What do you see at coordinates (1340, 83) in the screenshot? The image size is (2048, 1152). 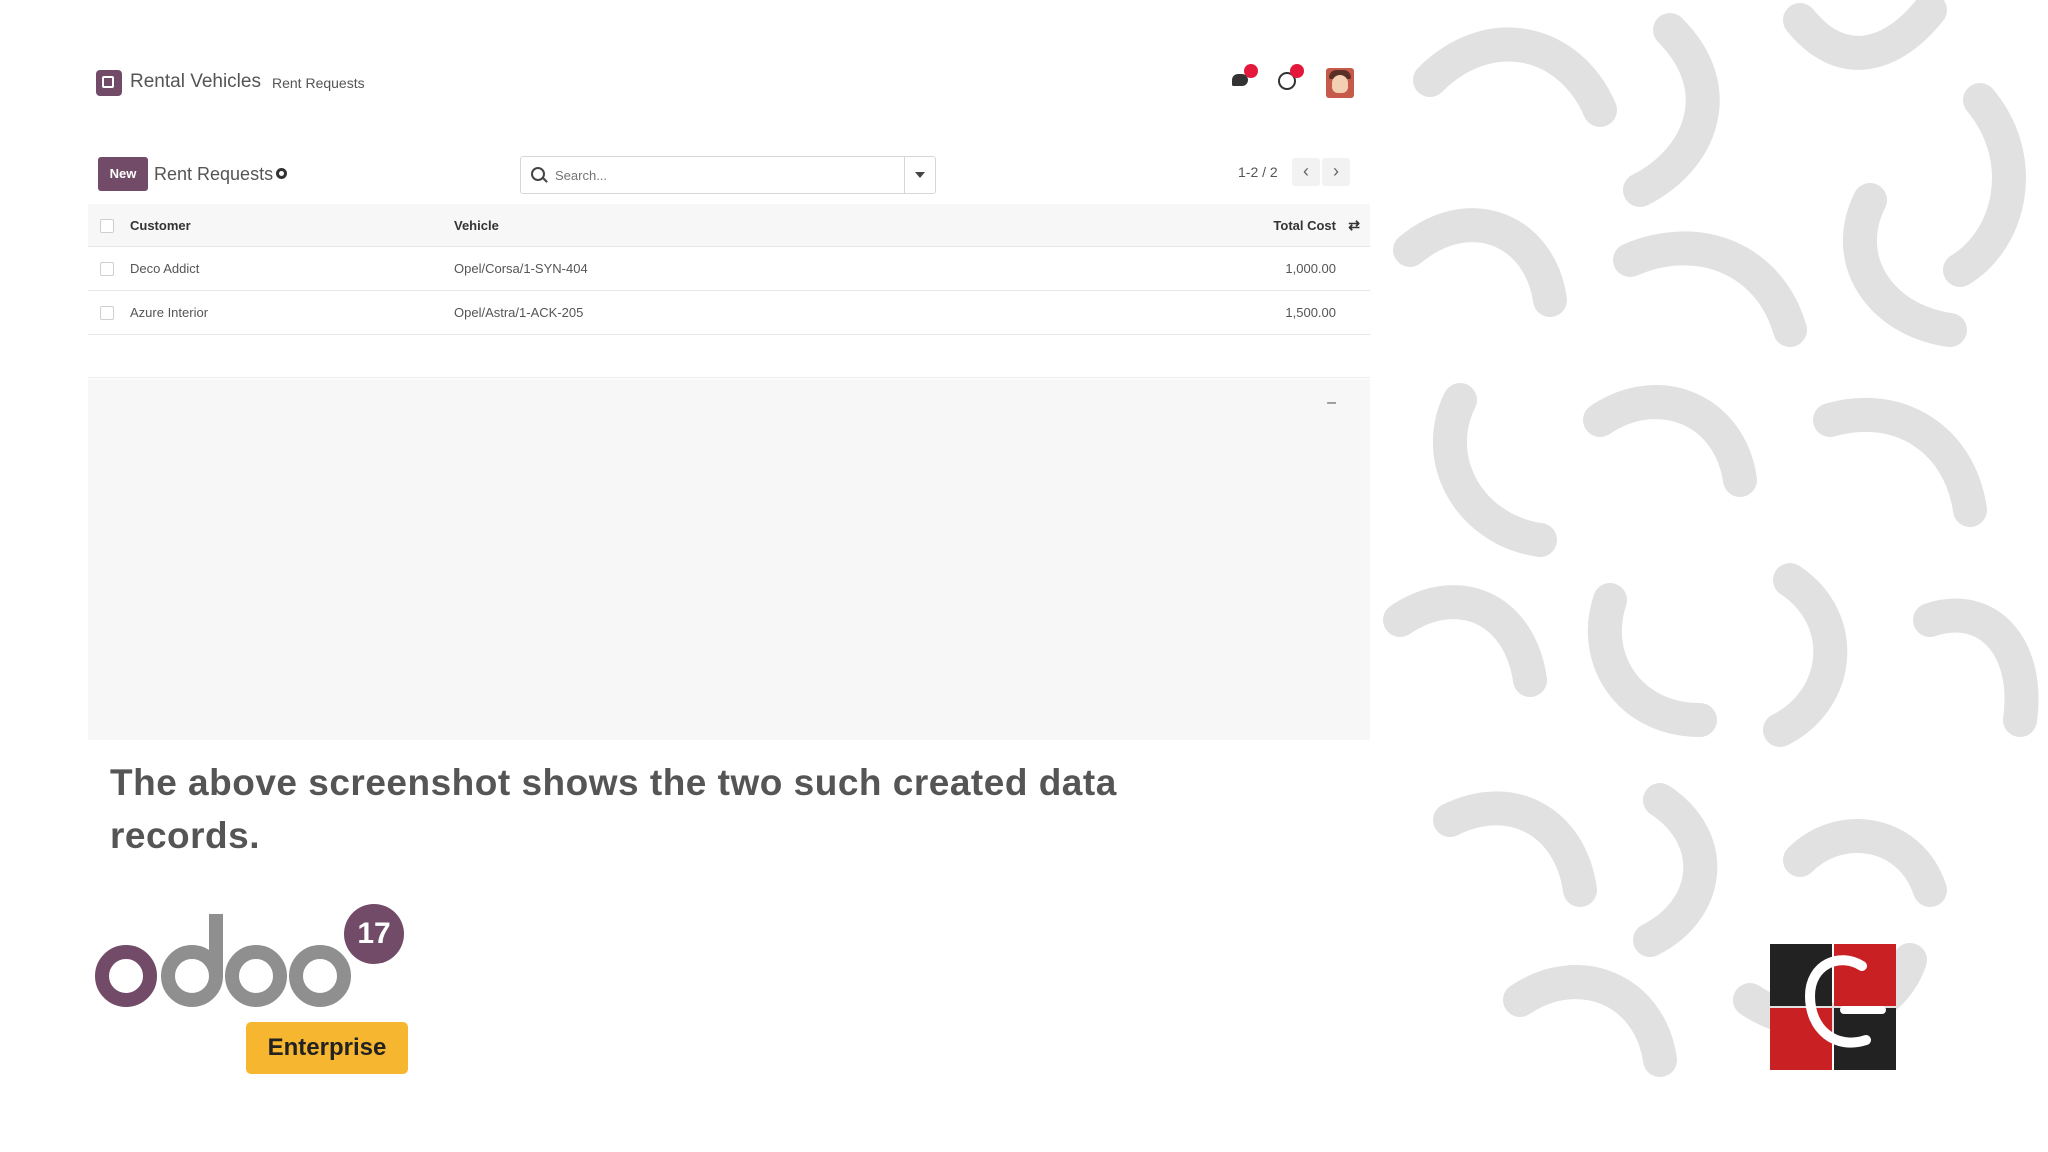 I see `user-avatar` at bounding box center [1340, 83].